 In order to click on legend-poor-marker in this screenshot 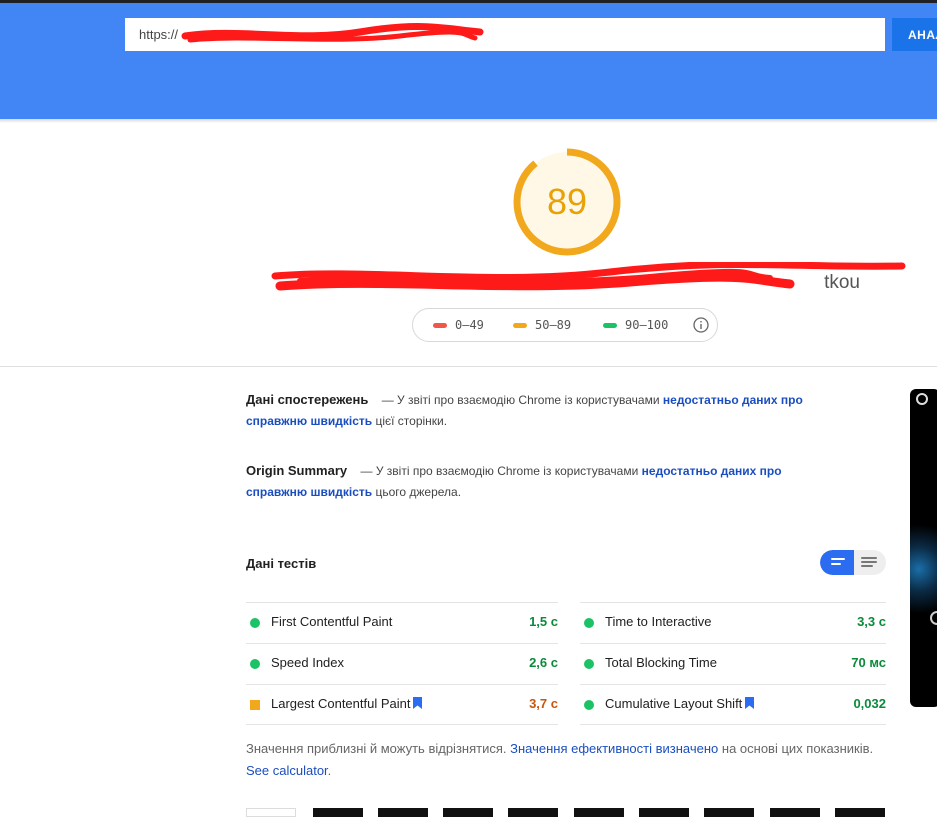, I will do `click(440, 325)`.